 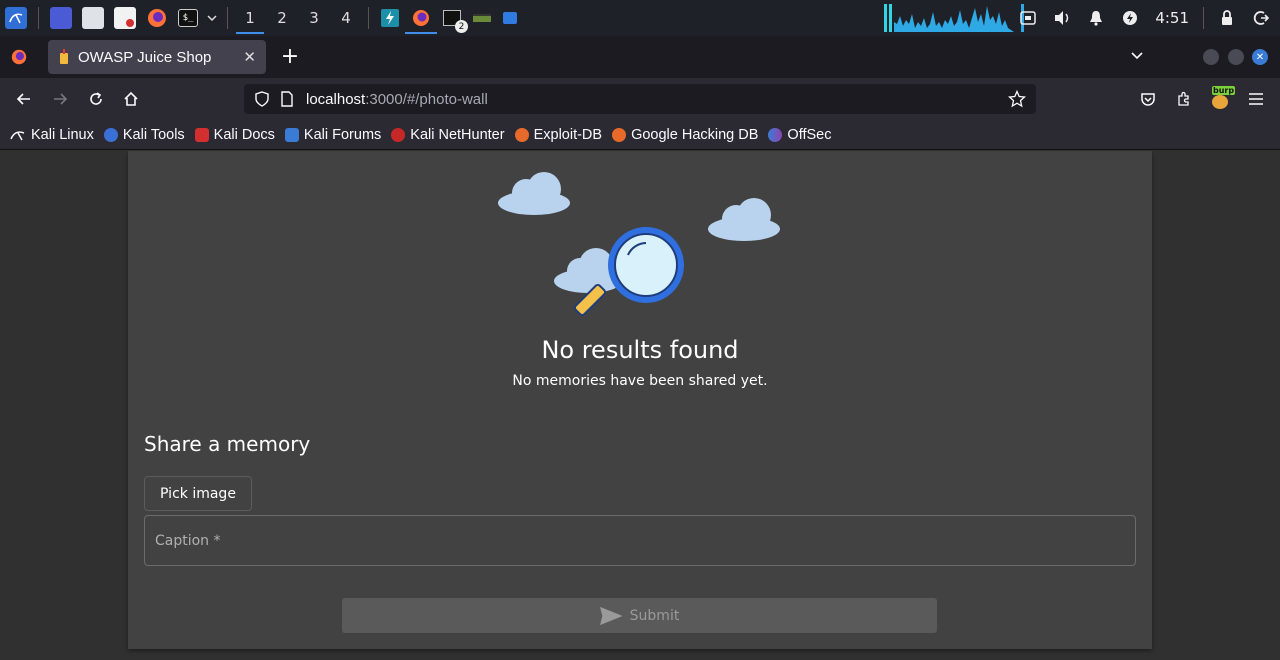 I want to click on pocket-button, so click(x=1148, y=99).